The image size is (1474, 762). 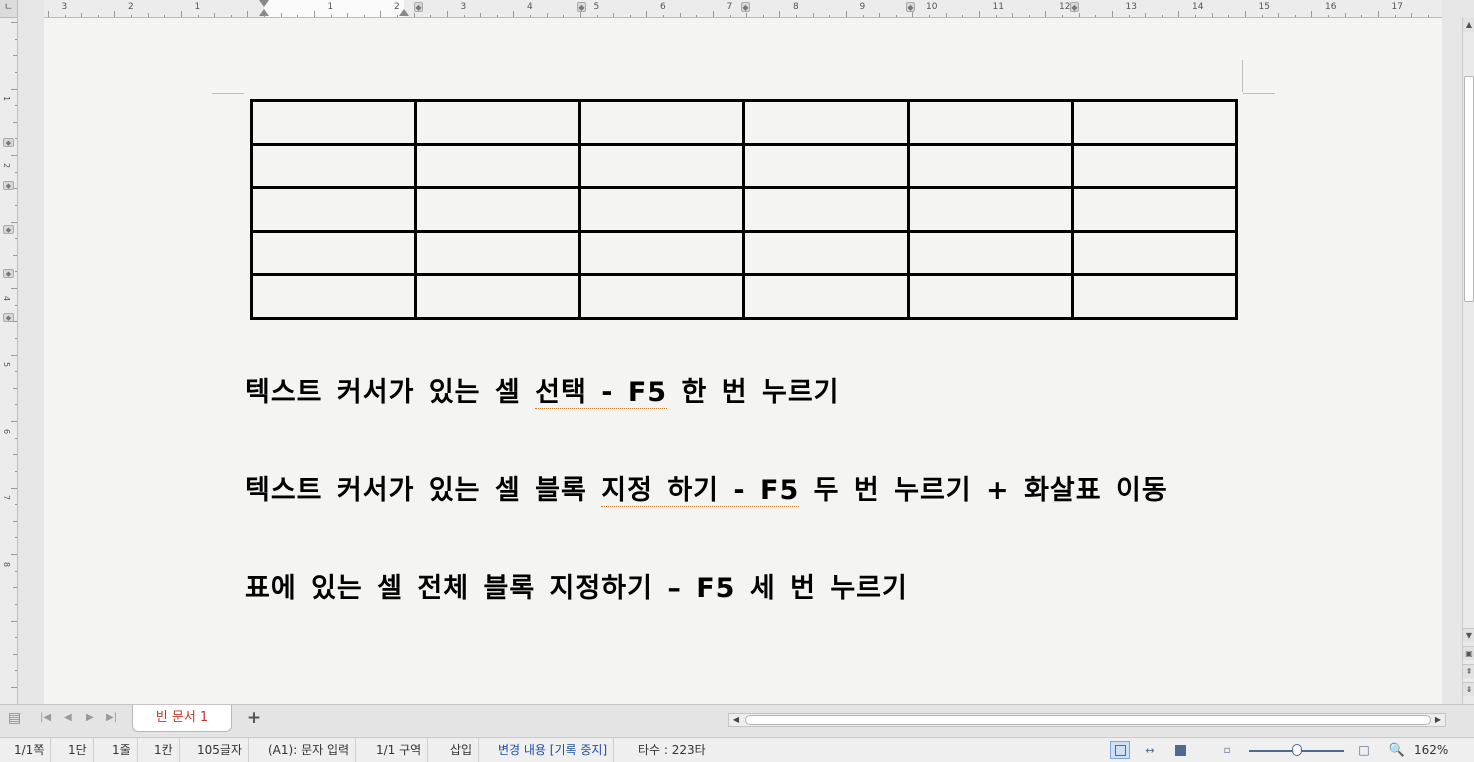 I want to click on add-tab-button: +, so click(x=254, y=719).